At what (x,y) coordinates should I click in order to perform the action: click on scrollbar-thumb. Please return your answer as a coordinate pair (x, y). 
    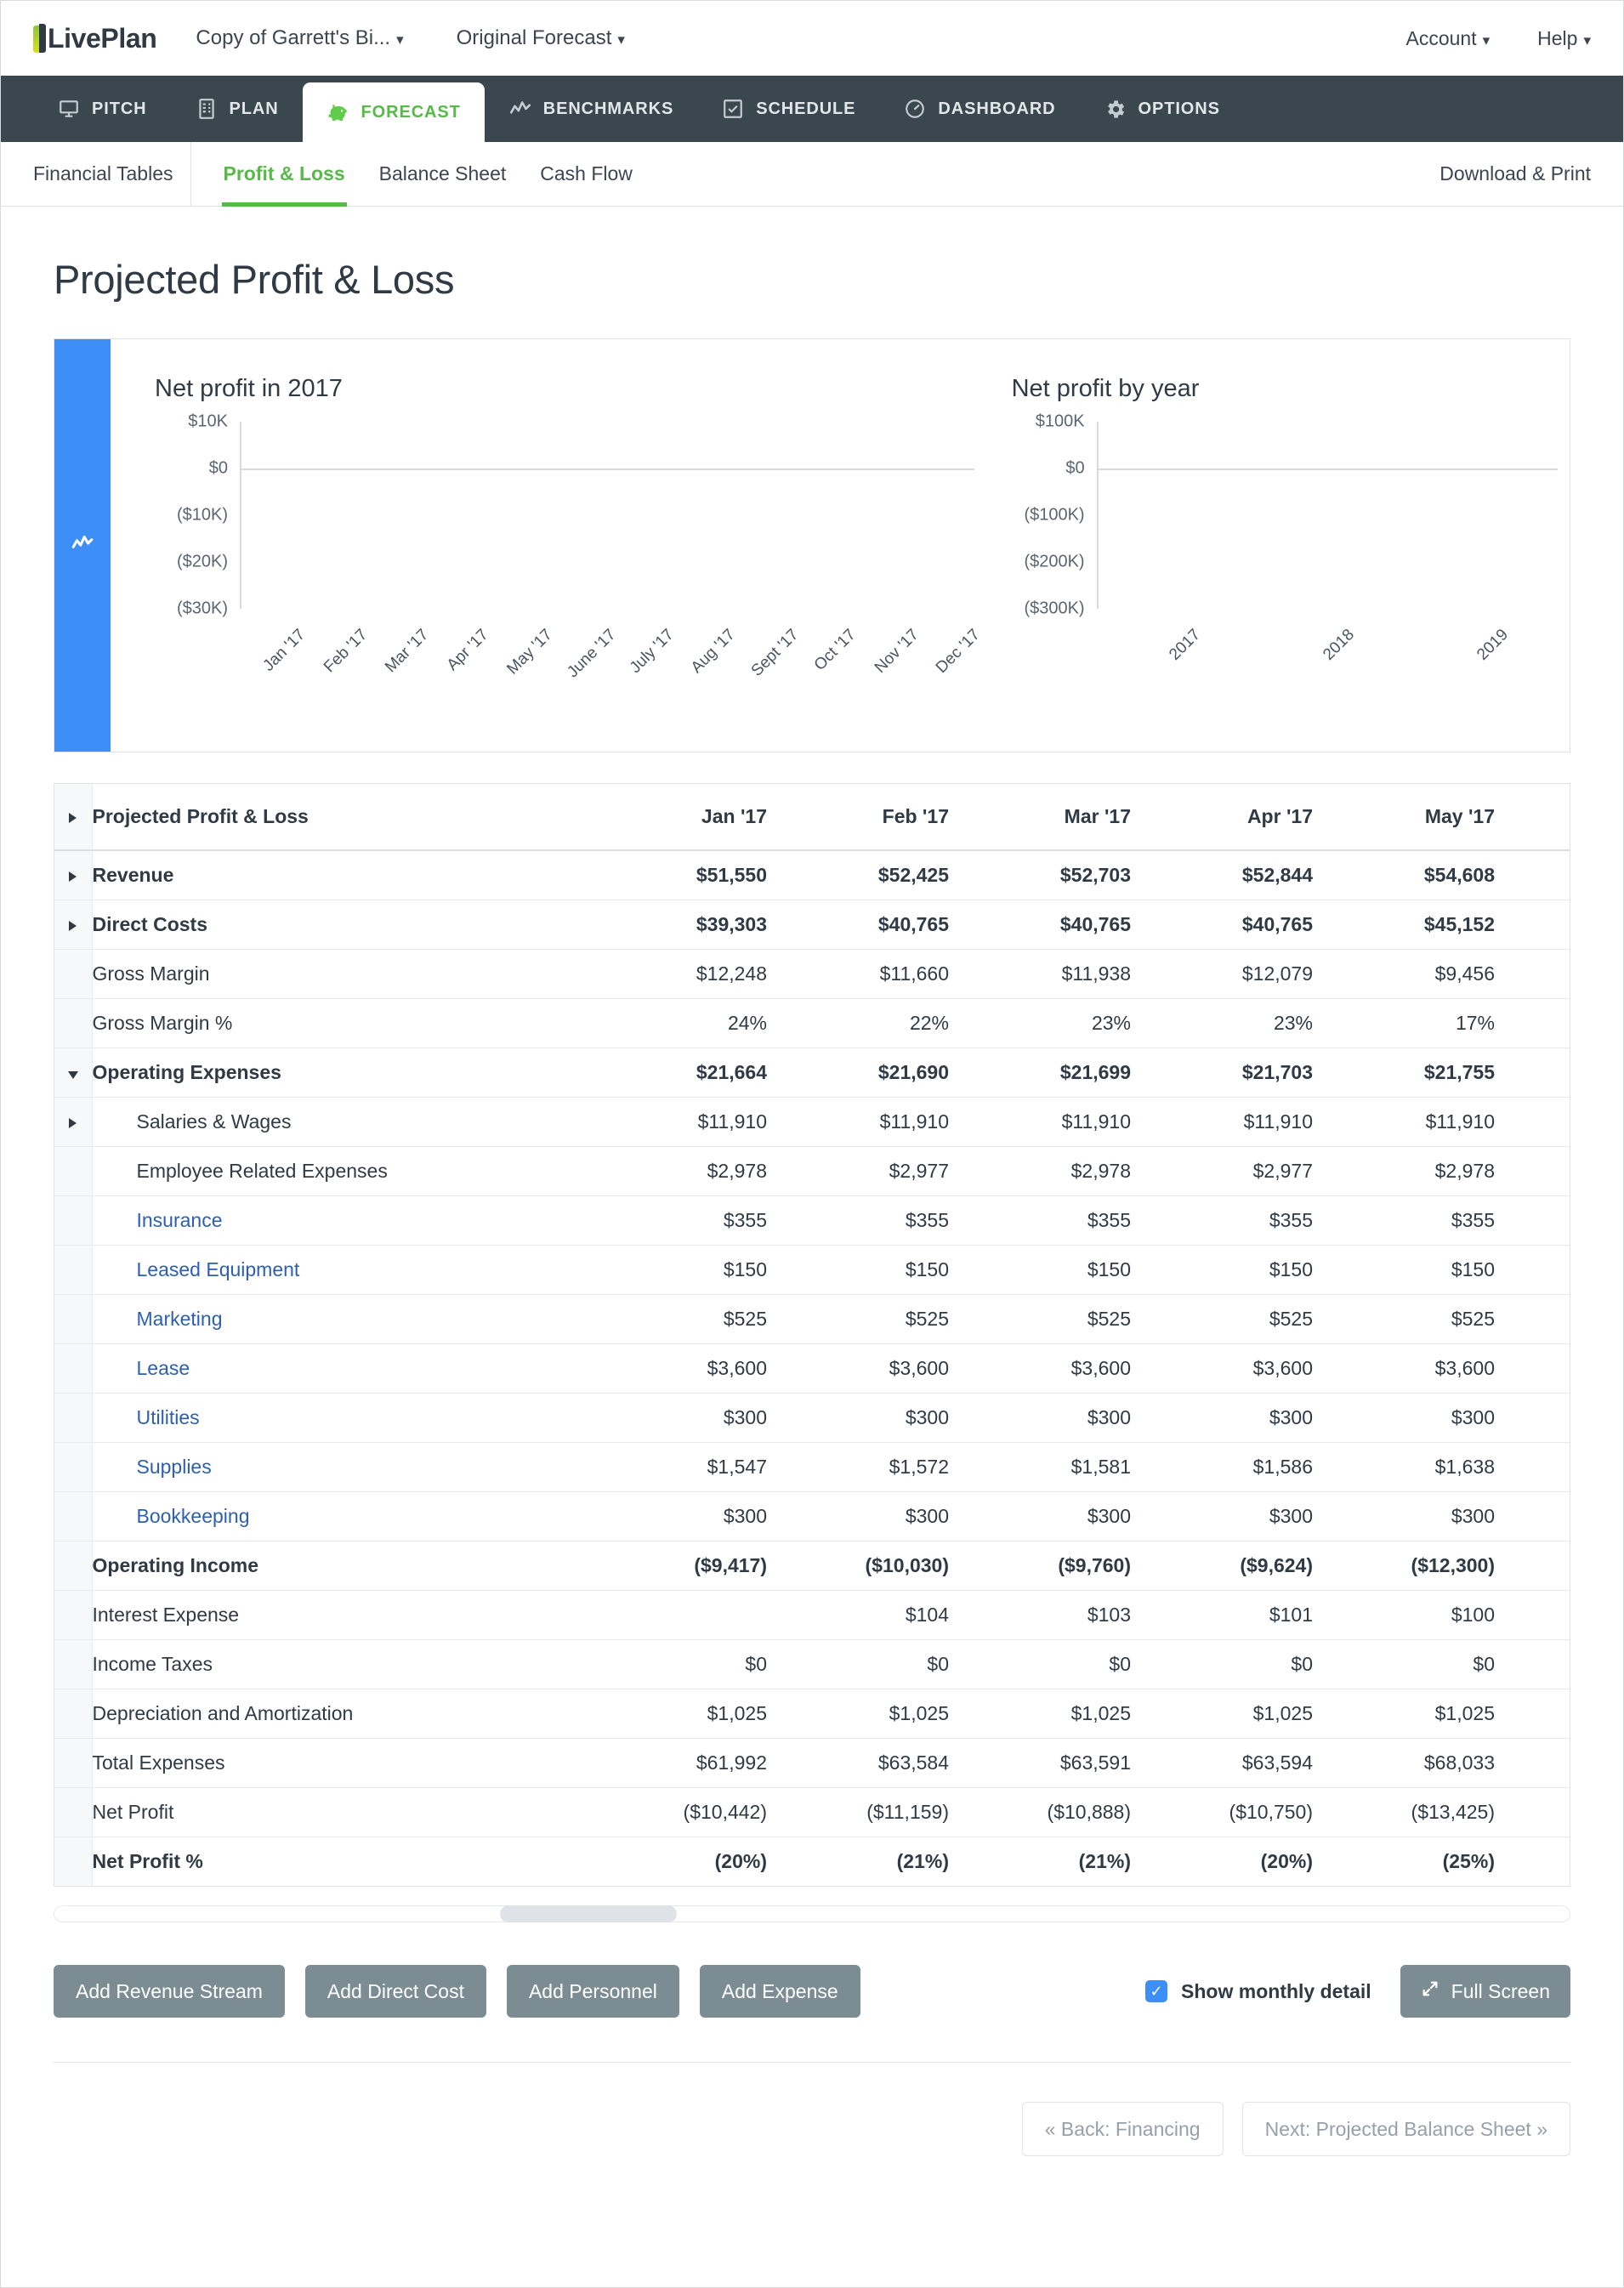
    Looking at the image, I should click on (589, 1913).